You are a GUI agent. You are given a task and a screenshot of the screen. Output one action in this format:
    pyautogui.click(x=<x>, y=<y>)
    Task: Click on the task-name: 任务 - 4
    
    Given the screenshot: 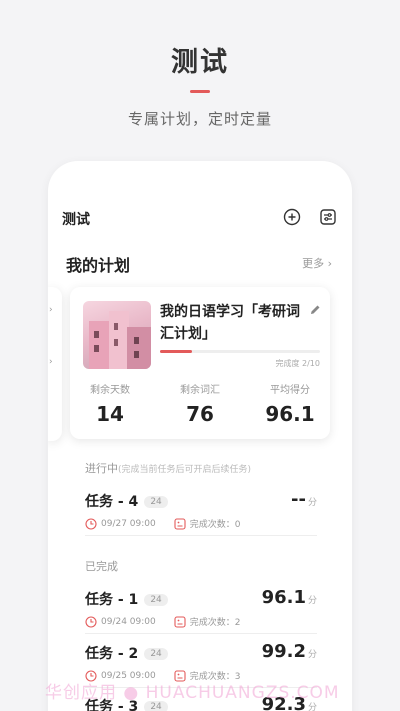 What is the action you would take?
    pyautogui.click(x=112, y=502)
    